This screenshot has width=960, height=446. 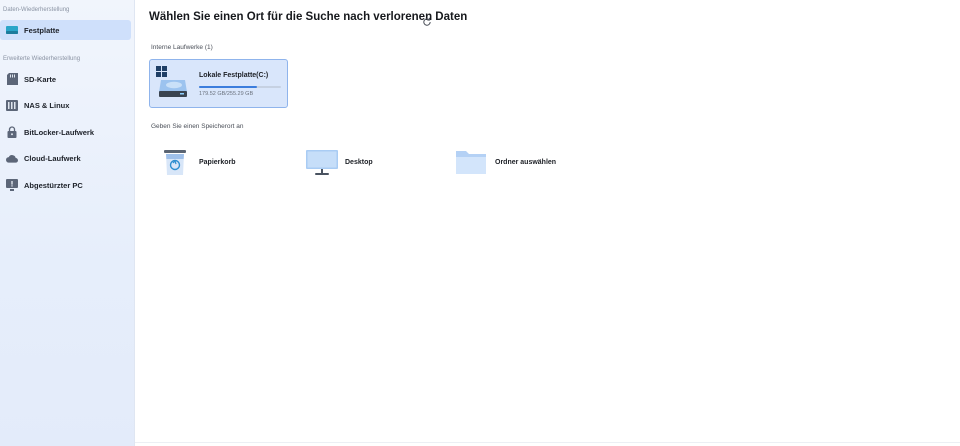 I want to click on crashed-pc-icon, so click(x=12, y=185).